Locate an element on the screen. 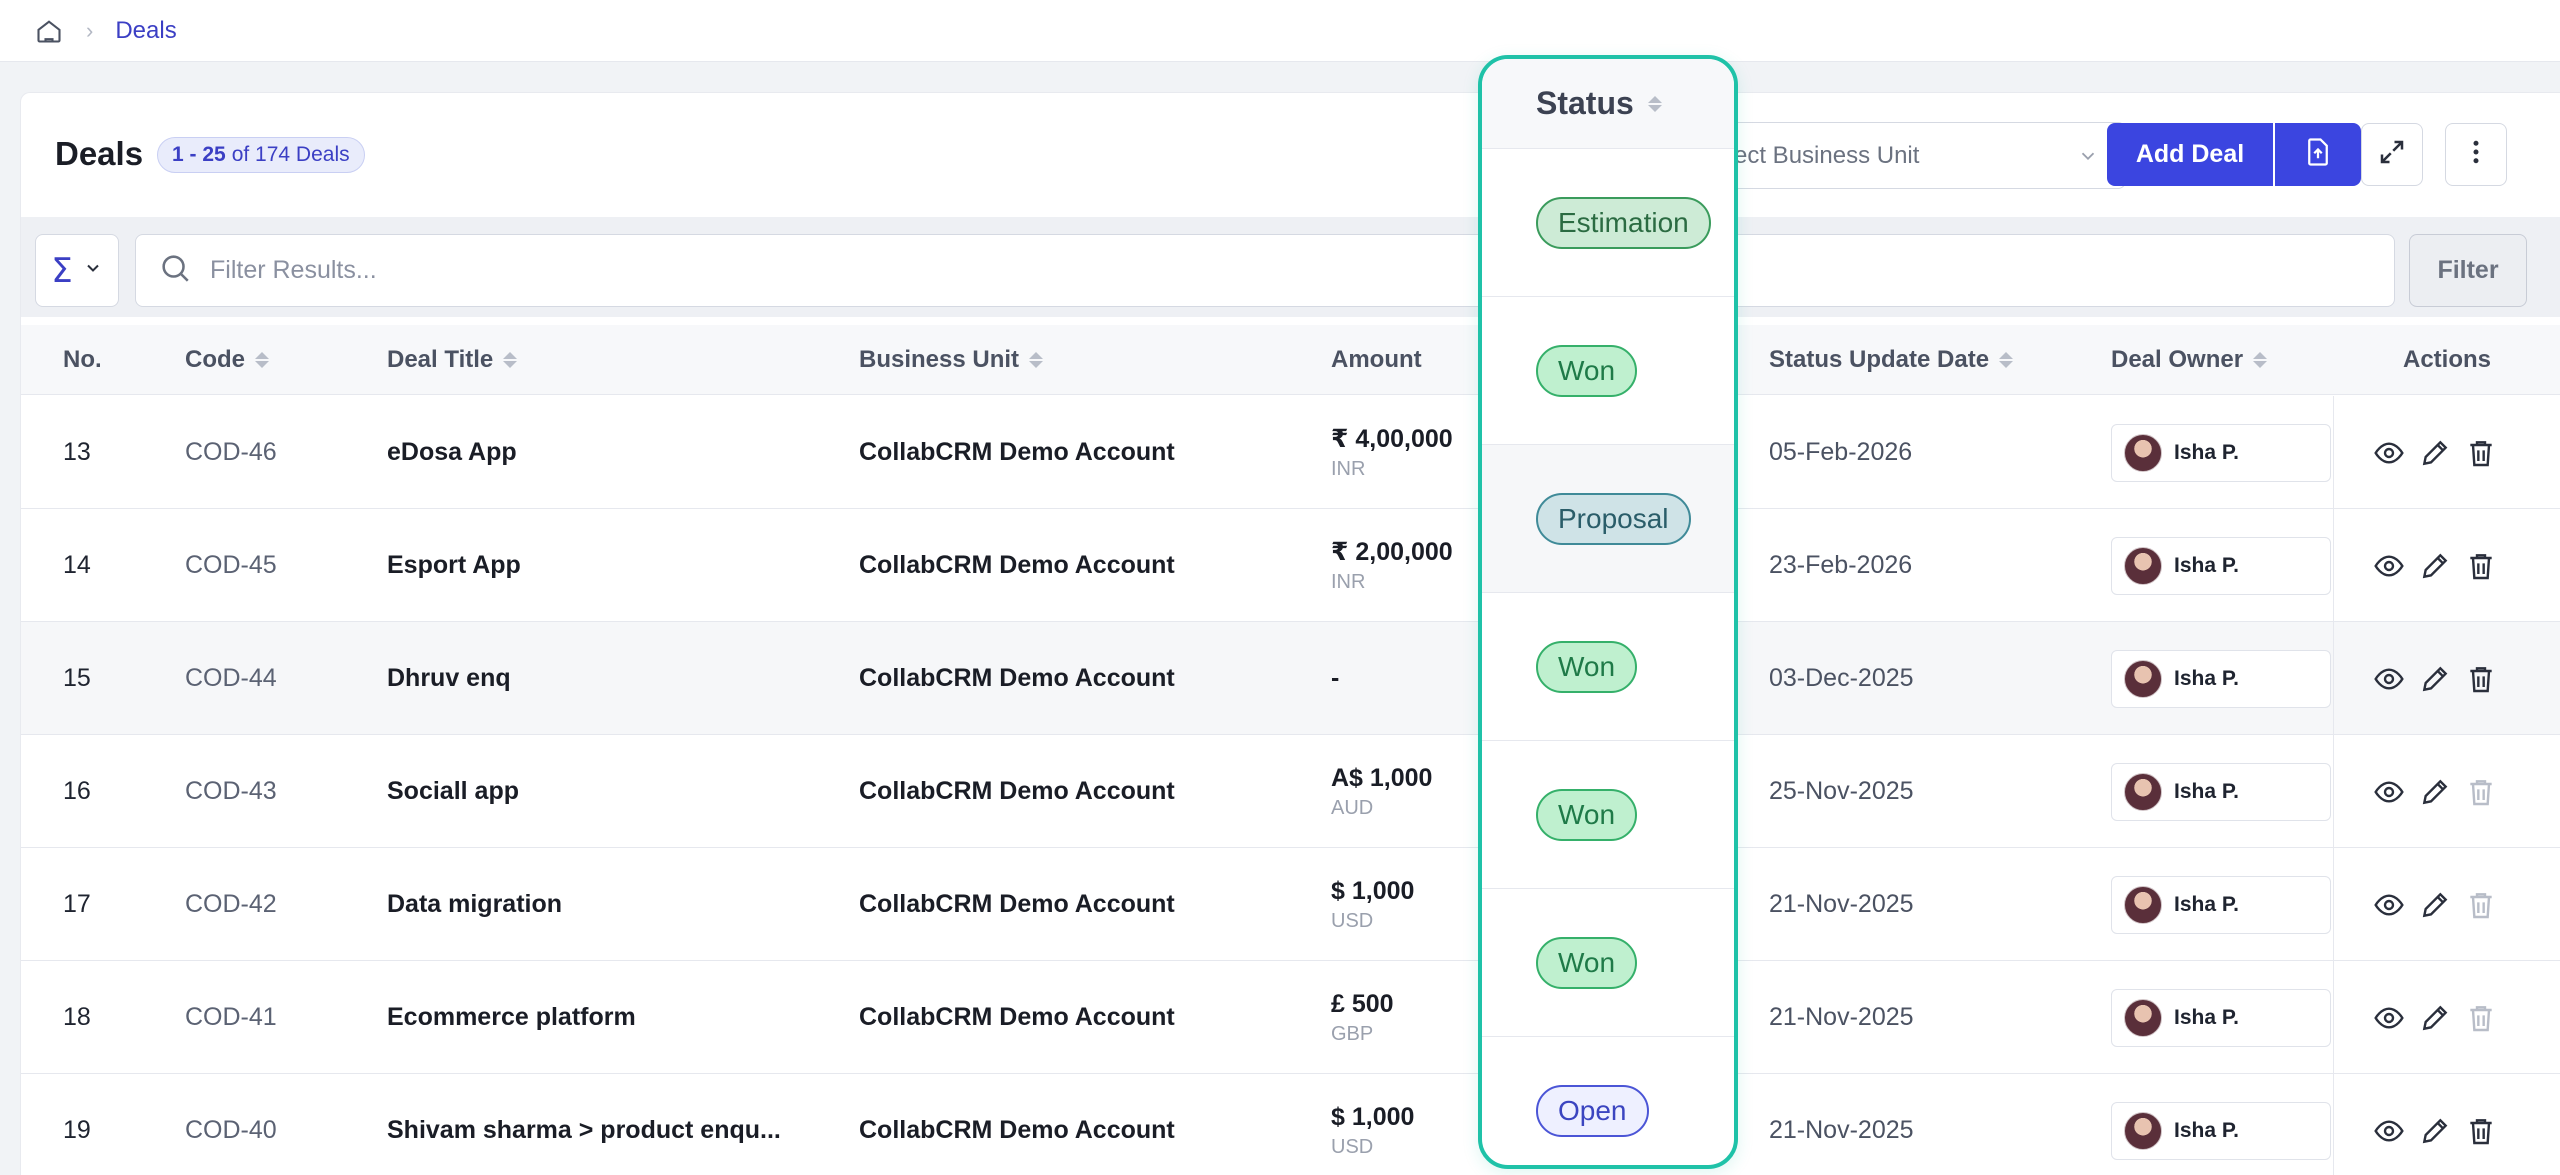 This screenshot has width=2560, height=1175. row-no: 16 is located at coordinates (77, 791).